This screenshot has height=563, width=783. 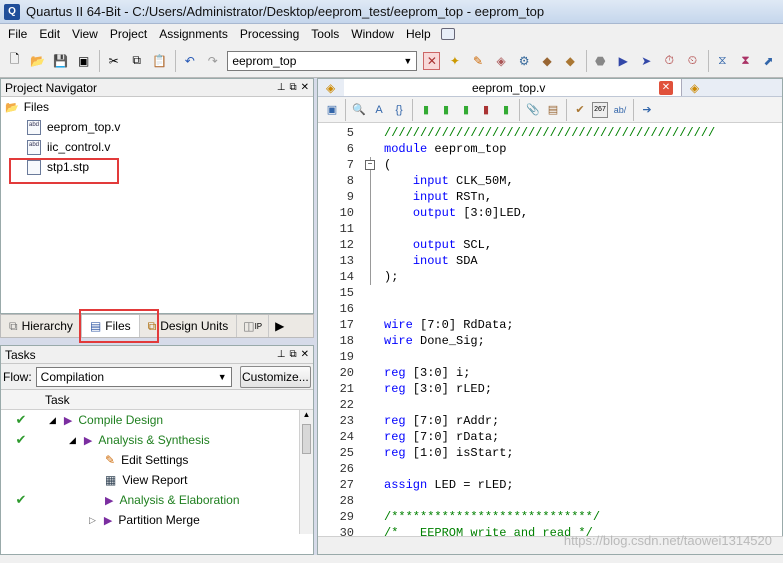 What do you see at coordinates (550, 437) in the screenshot?
I see `code-line: 24 reg [7:0] rData;` at bounding box center [550, 437].